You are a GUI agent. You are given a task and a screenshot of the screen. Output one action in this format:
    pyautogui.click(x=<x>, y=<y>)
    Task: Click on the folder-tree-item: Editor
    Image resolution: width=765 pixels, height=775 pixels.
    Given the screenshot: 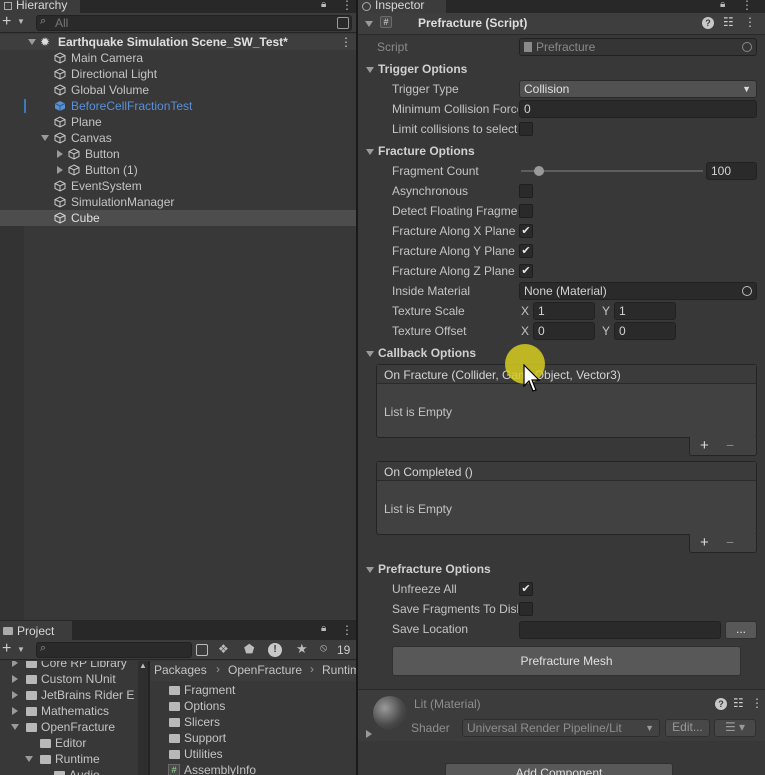 What is the action you would take?
    pyautogui.click(x=74, y=743)
    